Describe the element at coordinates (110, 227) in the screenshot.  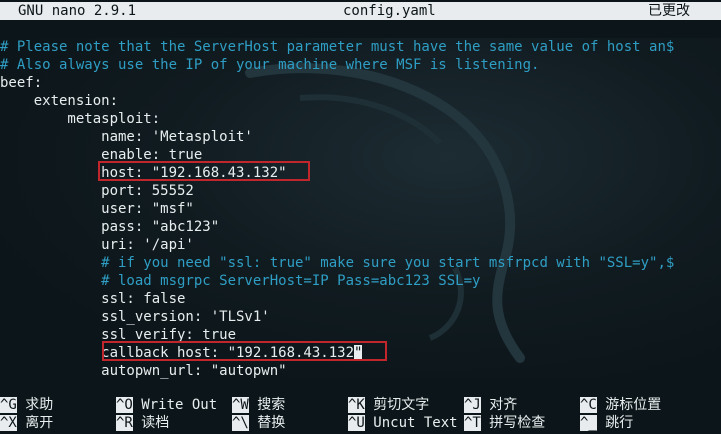
I see `code-line: pass: "abc123"` at that location.